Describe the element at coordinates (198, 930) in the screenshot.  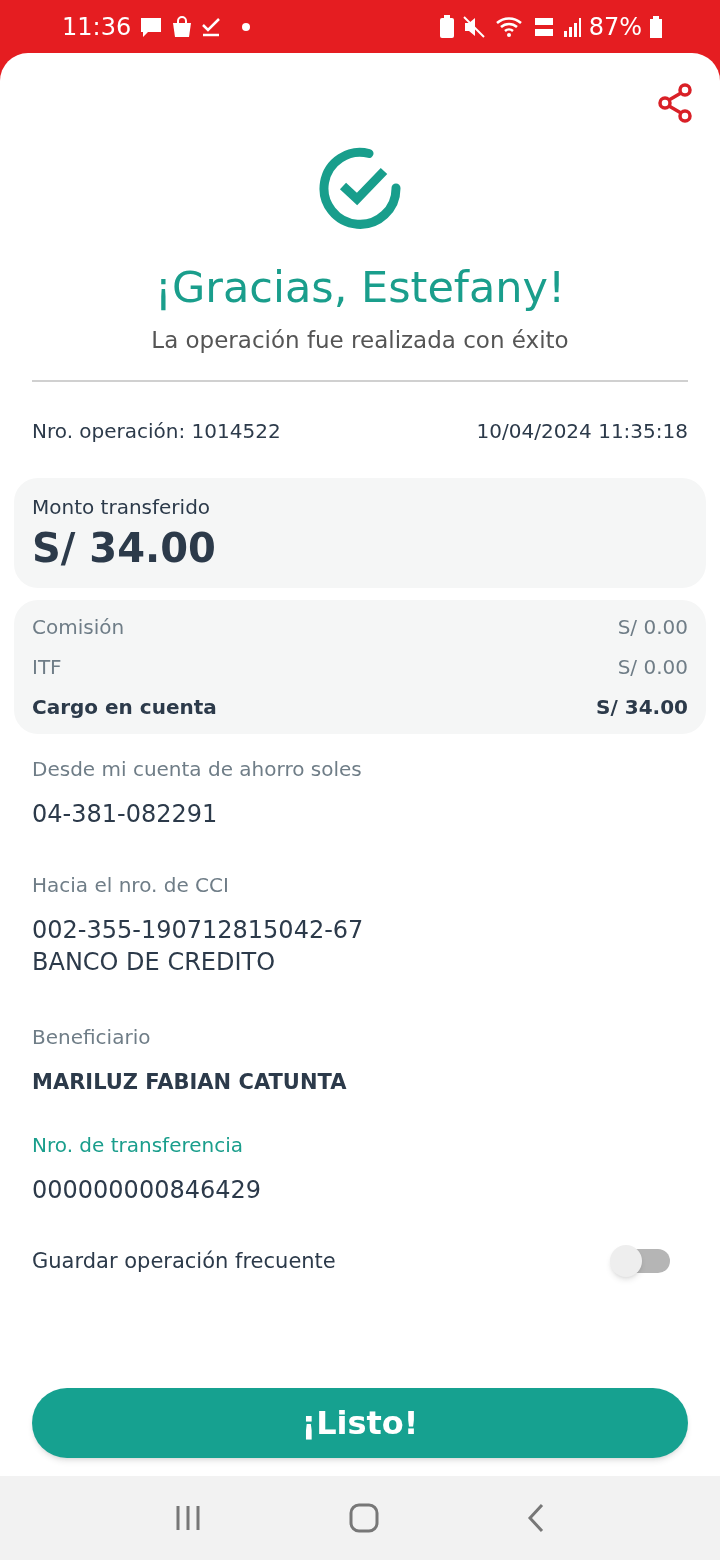
I see `detail-value: 002-355-190712815042-67` at that location.